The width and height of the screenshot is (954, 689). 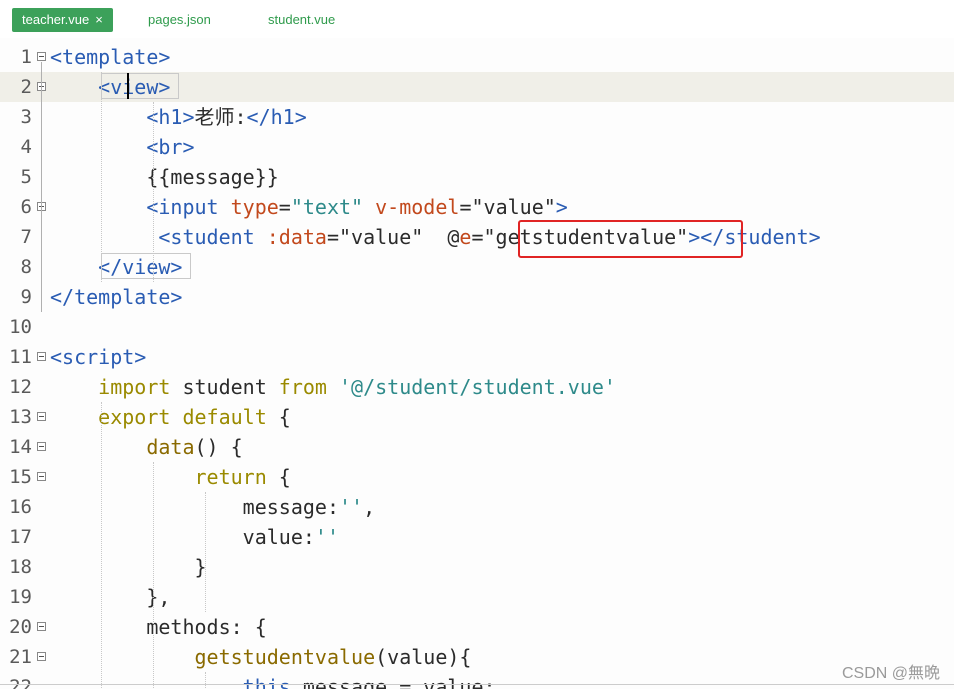 What do you see at coordinates (477, 327) in the screenshot?
I see `code-line: 10` at bounding box center [477, 327].